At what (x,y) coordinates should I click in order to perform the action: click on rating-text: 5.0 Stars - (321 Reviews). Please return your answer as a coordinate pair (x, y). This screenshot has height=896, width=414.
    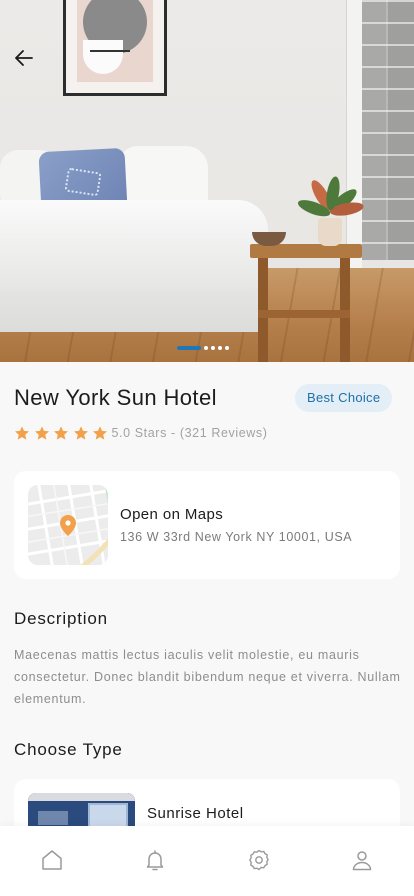
    Looking at the image, I should click on (189, 433).